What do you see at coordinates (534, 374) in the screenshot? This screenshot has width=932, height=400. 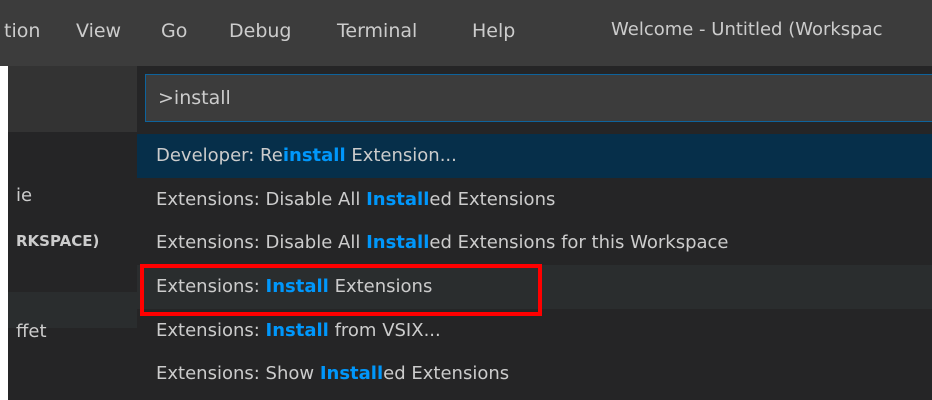 I see `command-item-show-installed: Extensions: Show Installed Extensions` at bounding box center [534, 374].